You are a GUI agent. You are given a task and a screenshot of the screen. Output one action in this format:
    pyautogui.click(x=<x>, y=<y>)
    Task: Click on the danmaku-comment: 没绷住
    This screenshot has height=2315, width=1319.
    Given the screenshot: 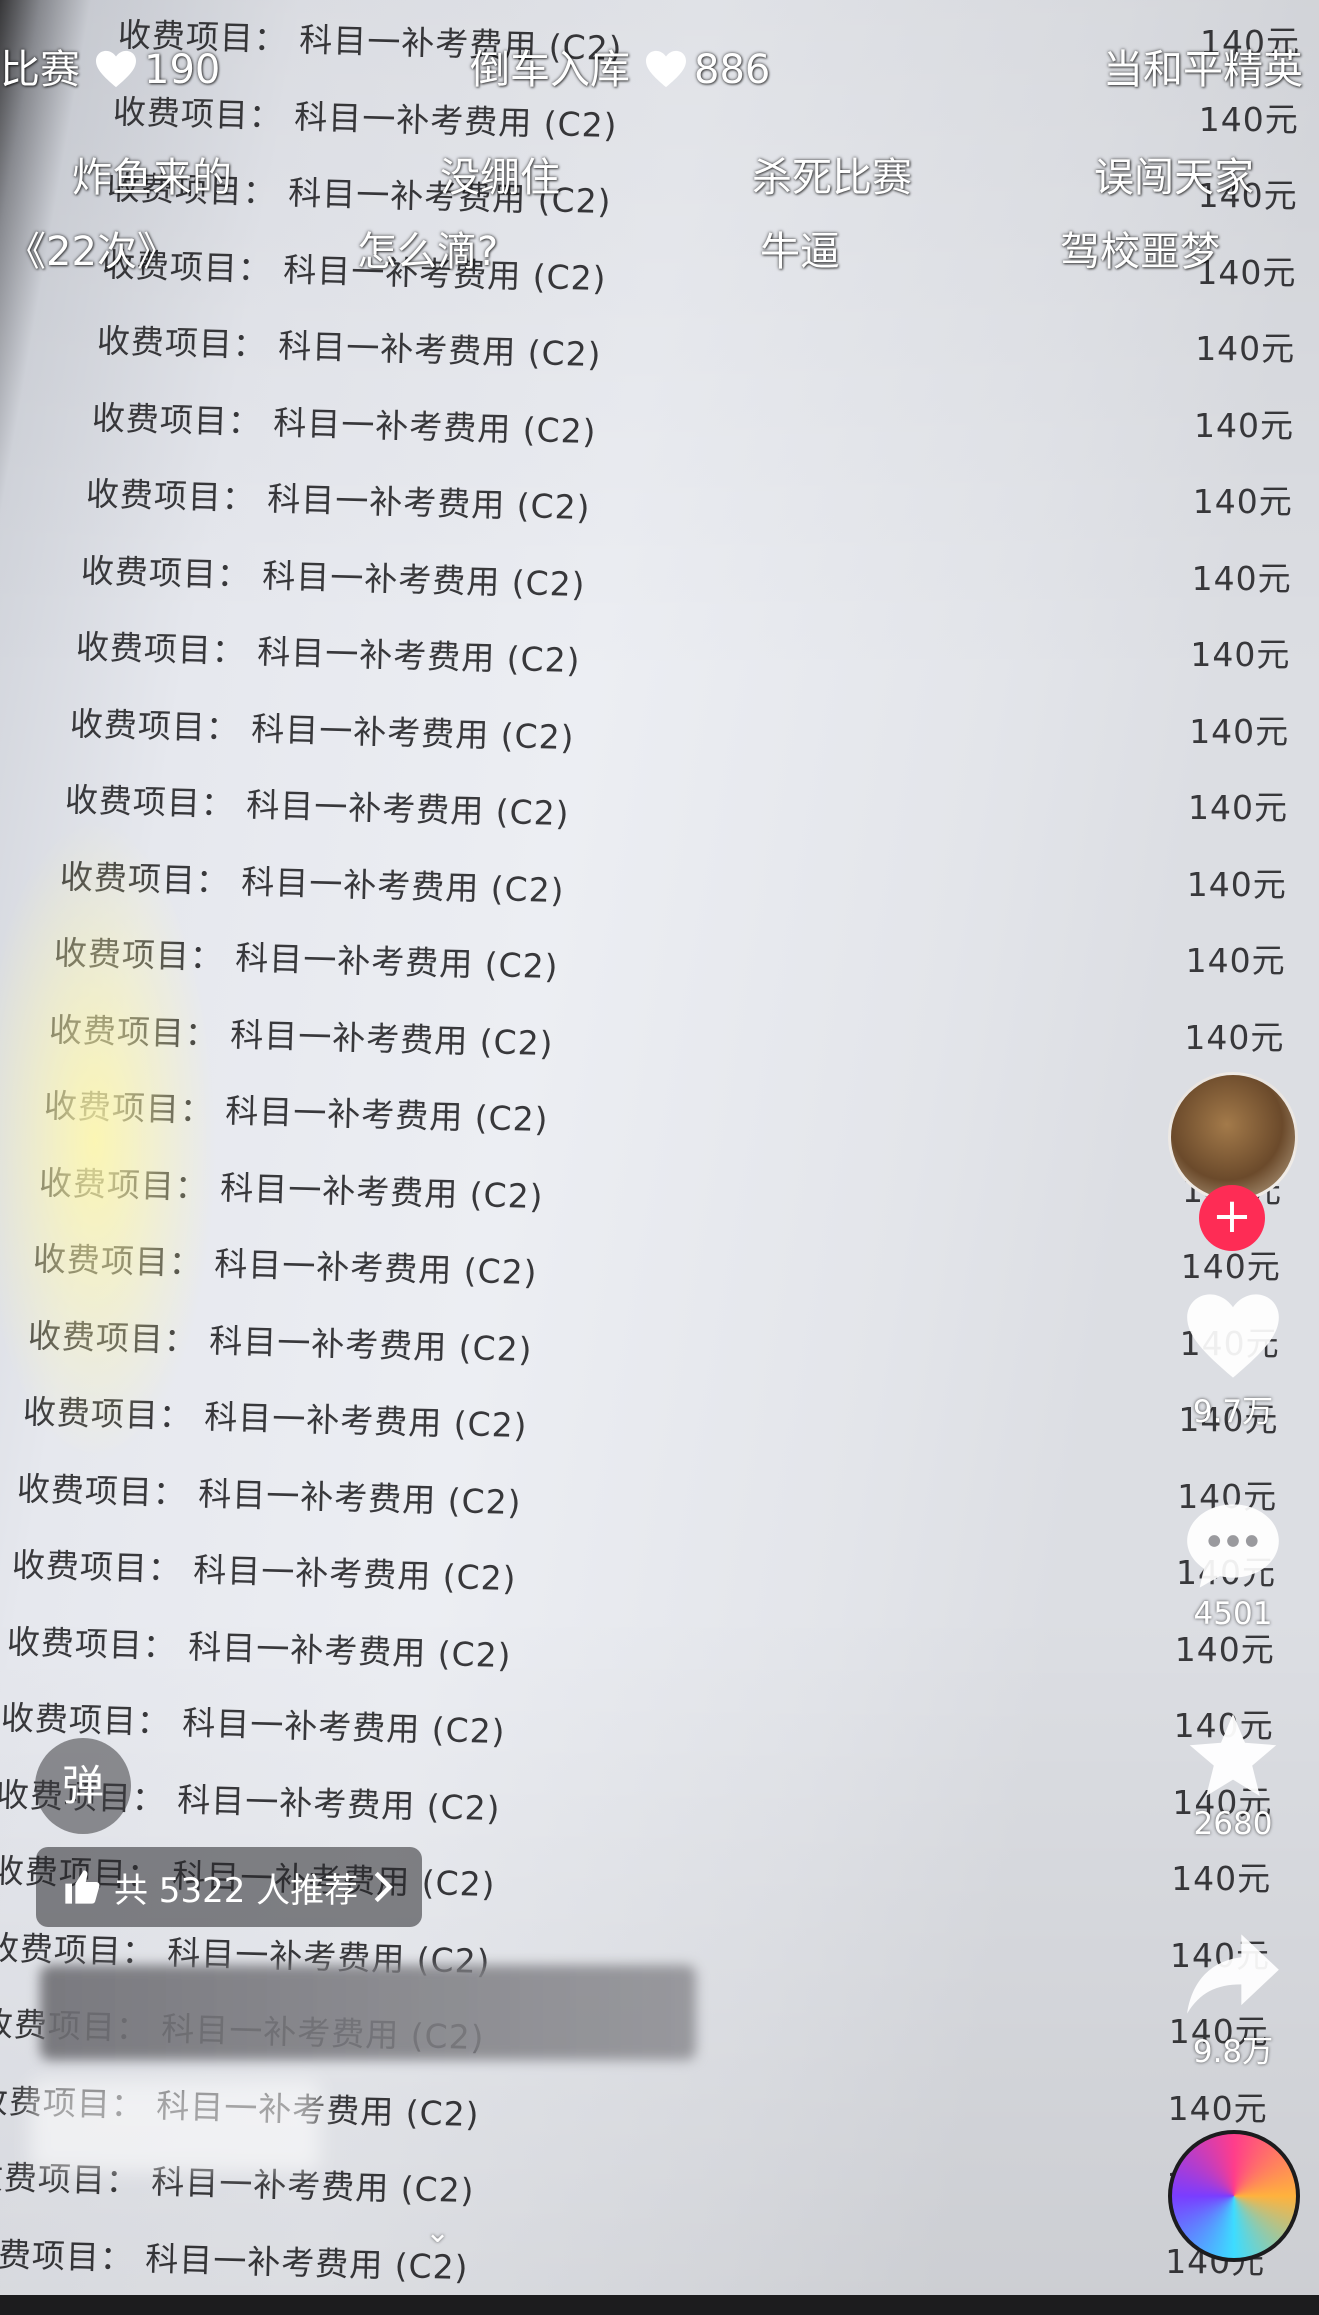 What is the action you would take?
    pyautogui.click(x=500, y=178)
    